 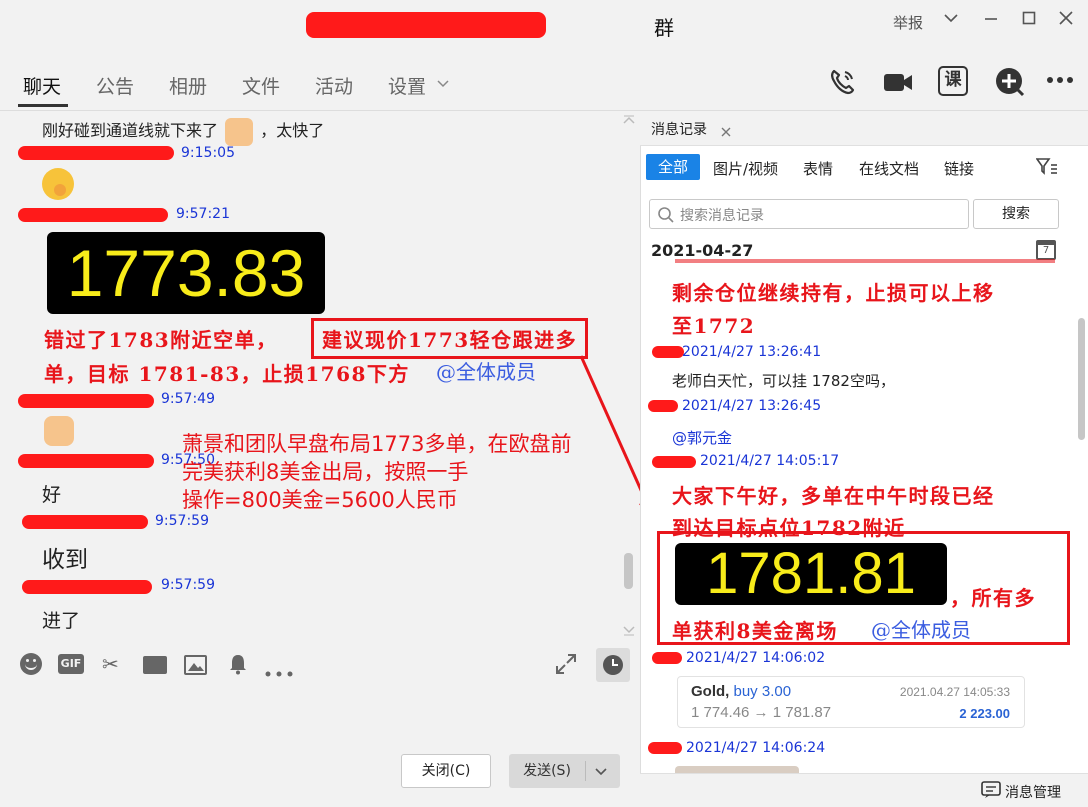 What do you see at coordinates (446, 771) in the screenshot?
I see `close-button: 关闭(C)` at bounding box center [446, 771].